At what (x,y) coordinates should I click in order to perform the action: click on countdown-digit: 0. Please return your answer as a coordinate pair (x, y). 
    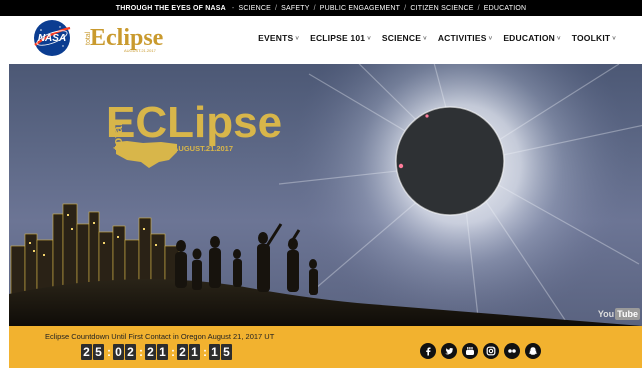
    Looking at the image, I should click on (118, 352).